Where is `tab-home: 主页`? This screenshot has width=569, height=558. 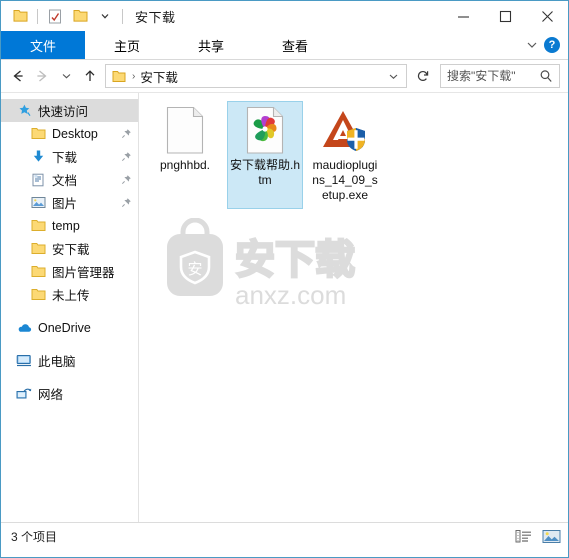
tab-home: 主页 is located at coordinates (127, 45).